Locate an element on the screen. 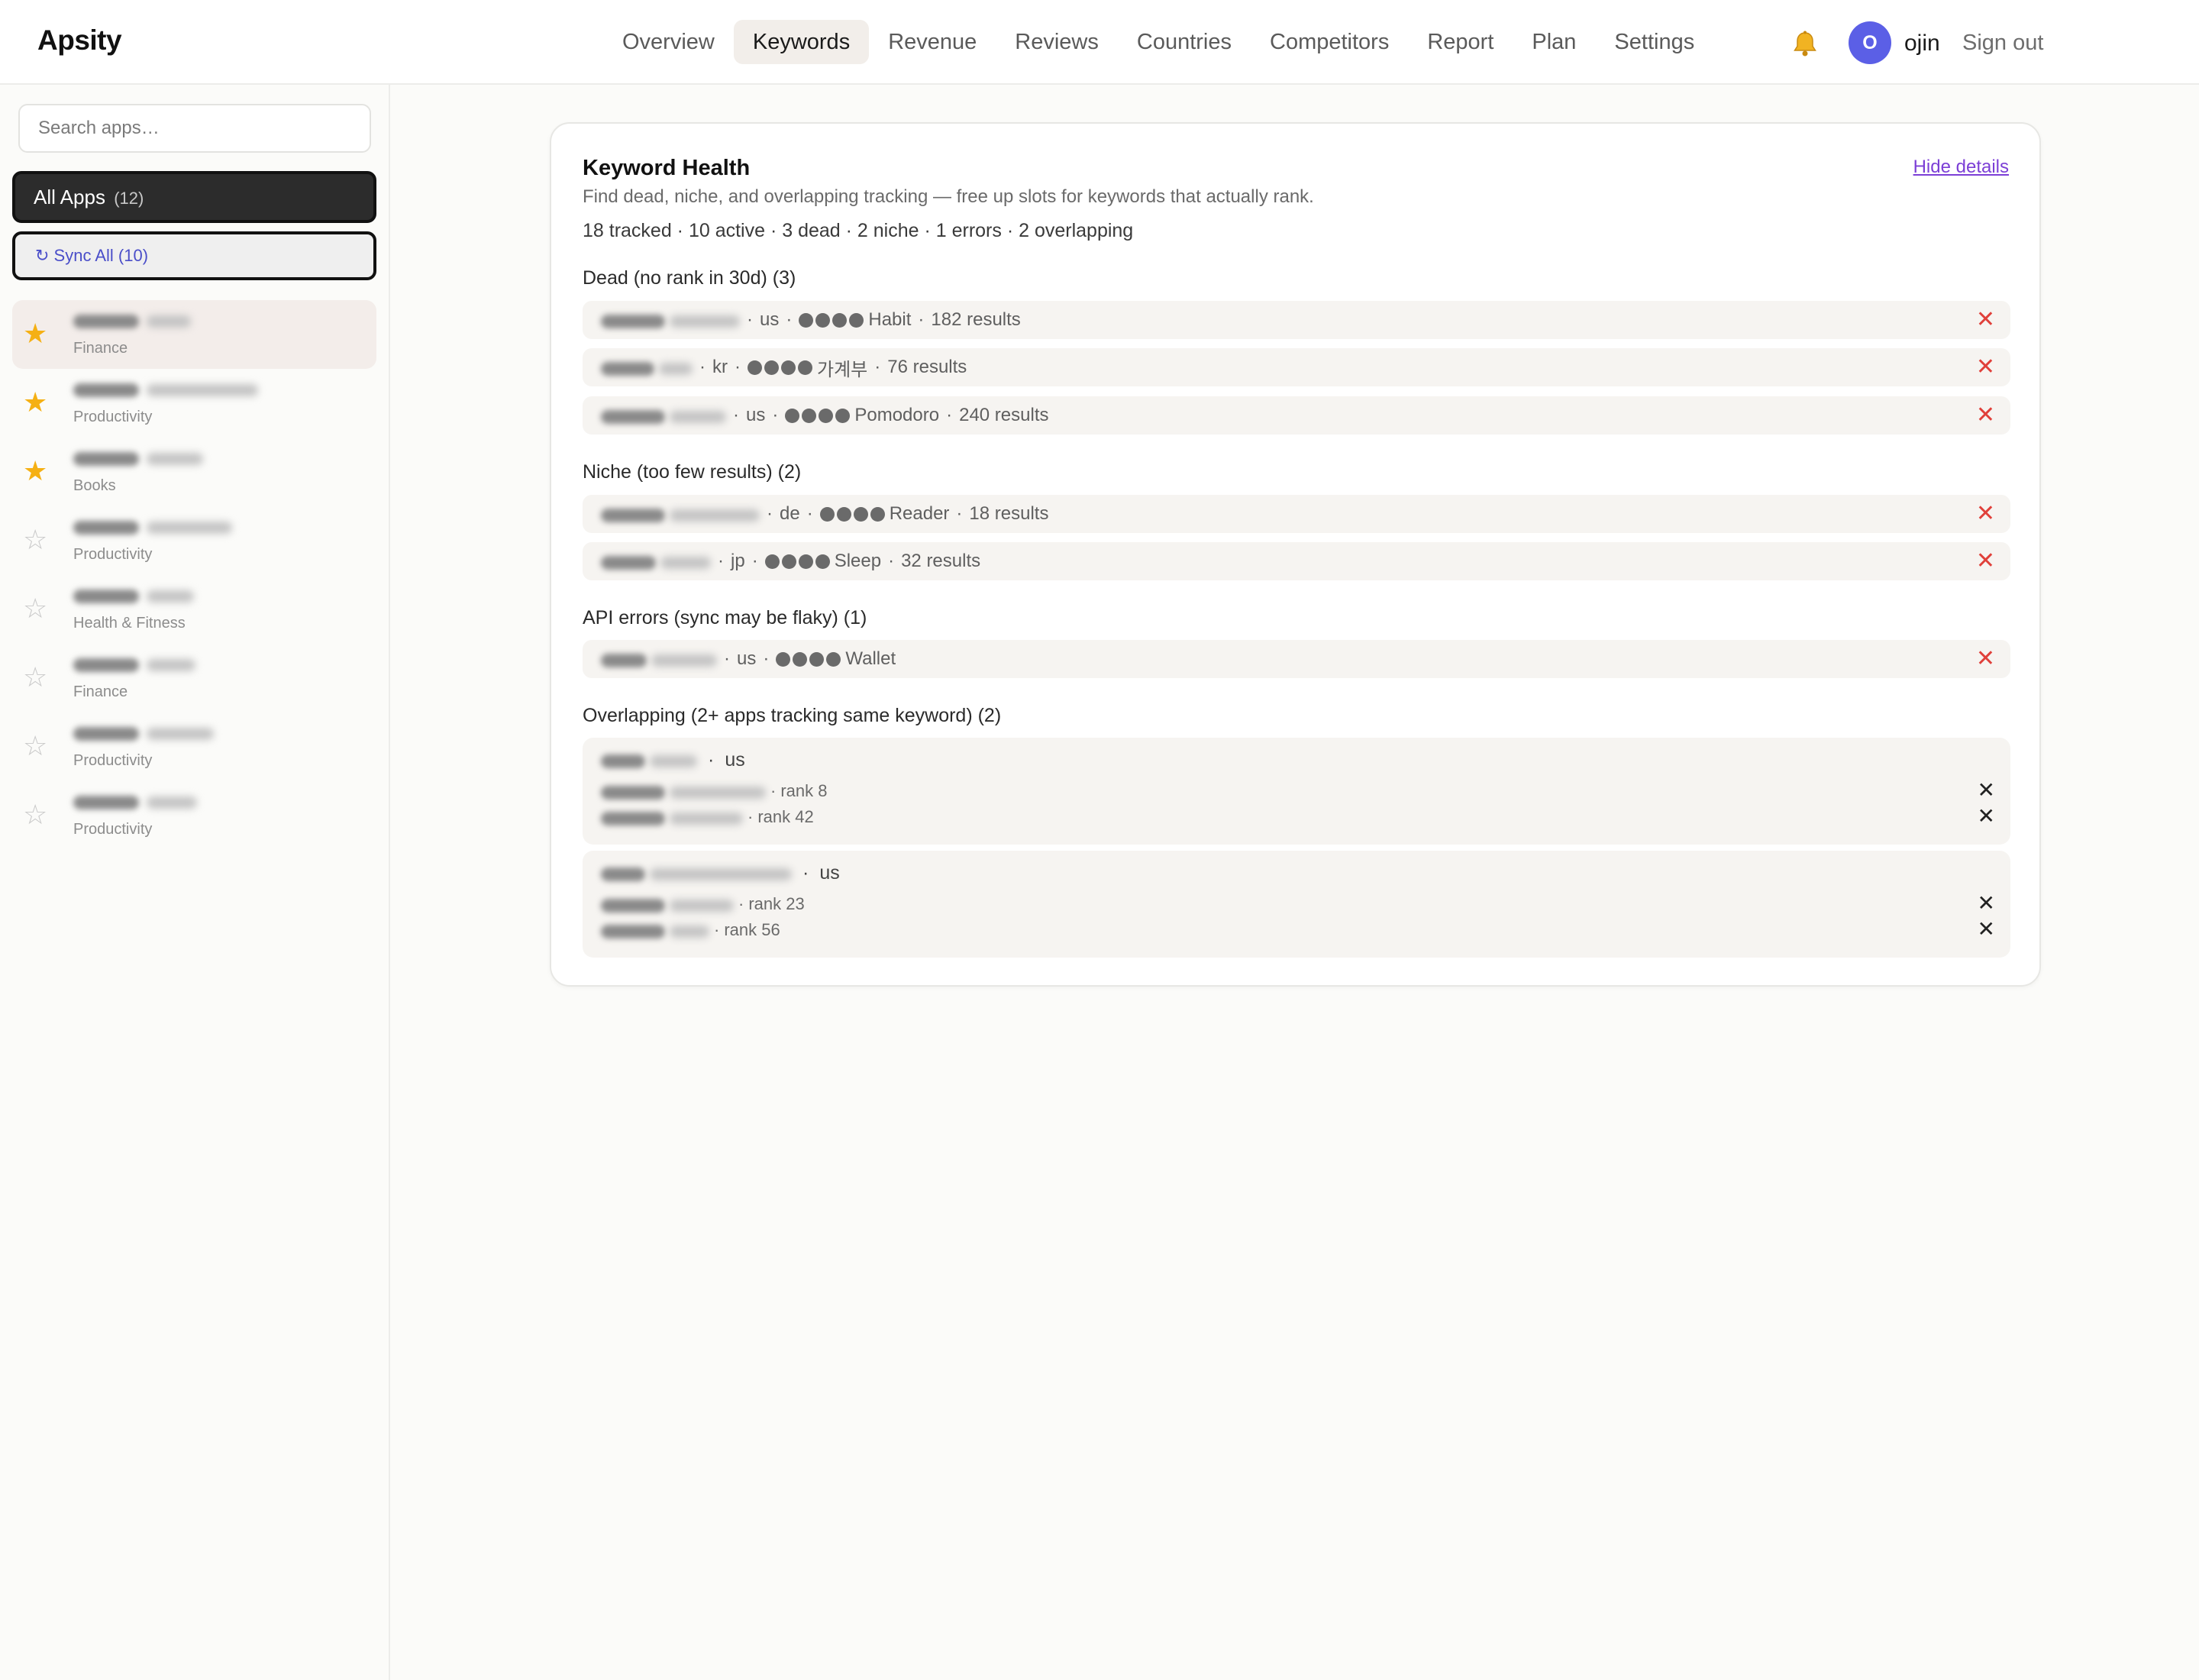 The image size is (2199, 1680). country-code: de is located at coordinates (790, 513).